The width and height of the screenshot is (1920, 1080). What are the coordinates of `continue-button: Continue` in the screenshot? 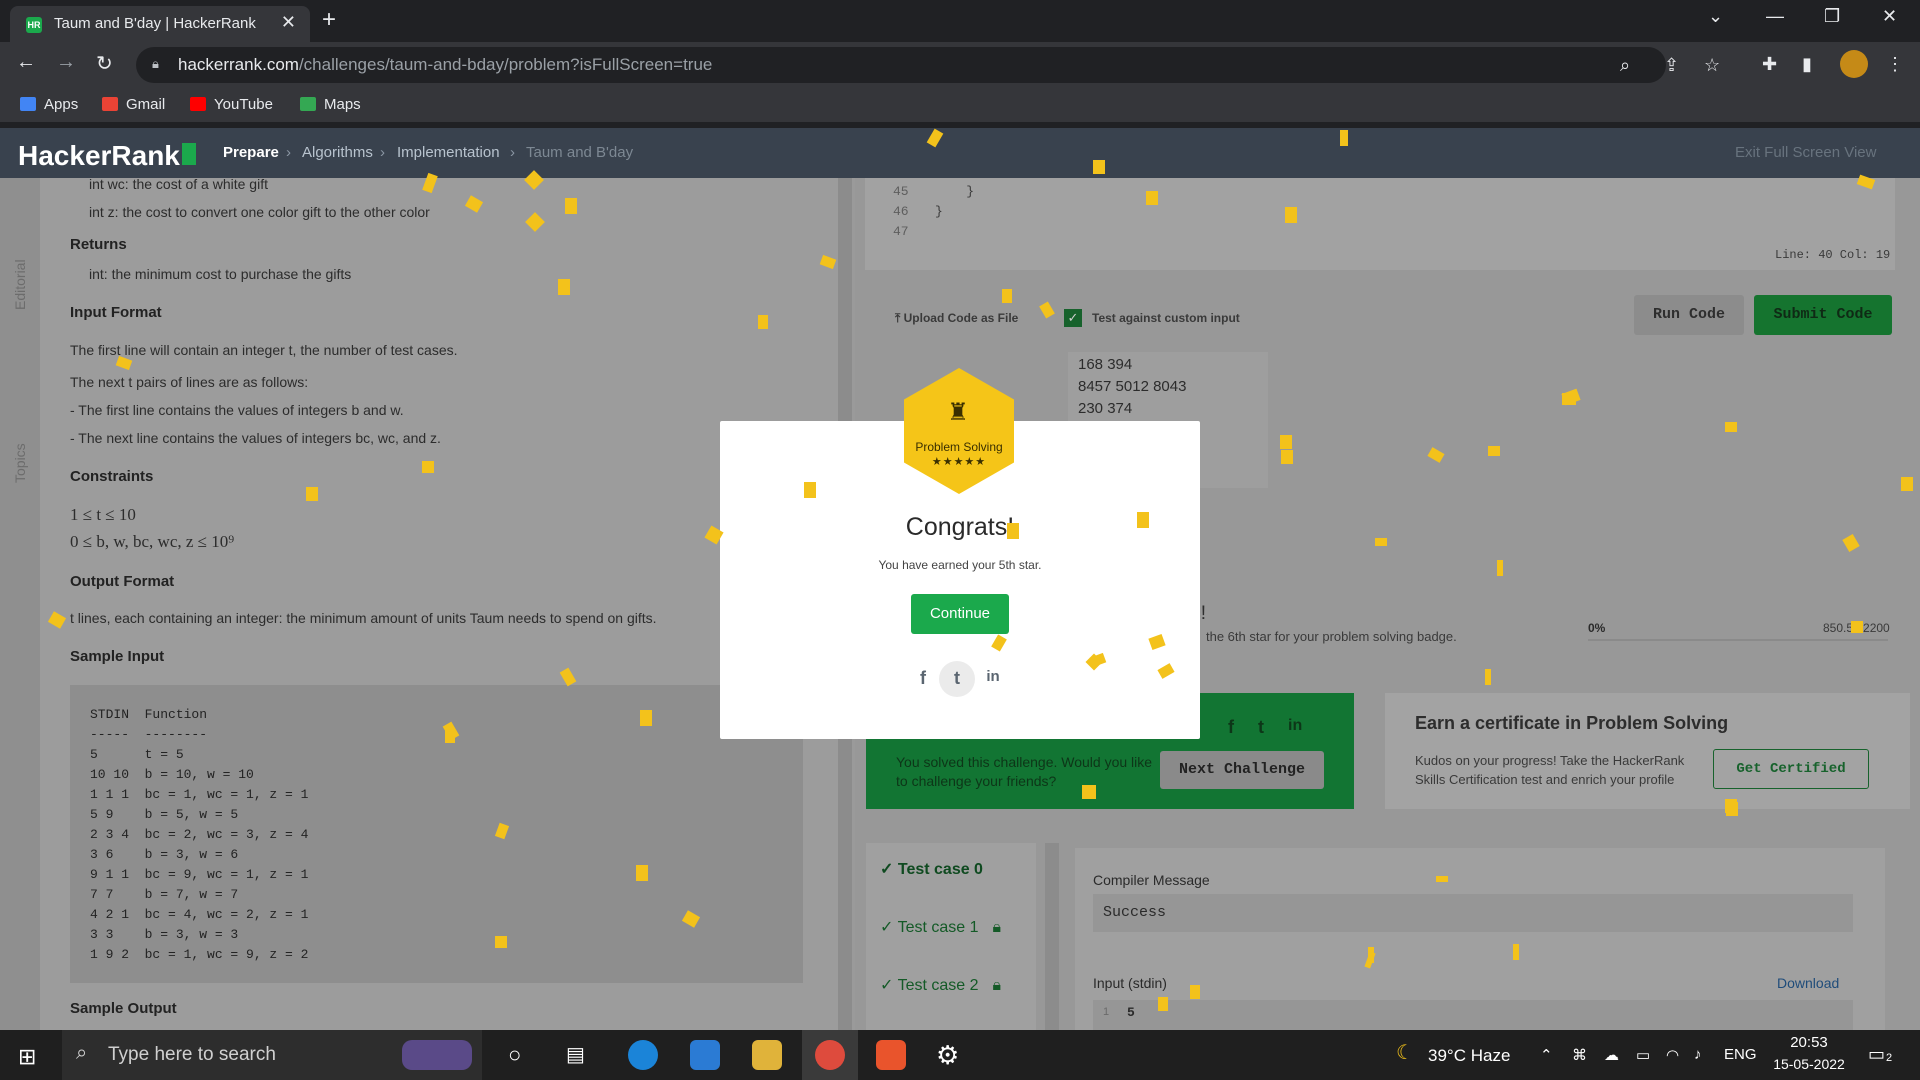 It's located at (960, 614).